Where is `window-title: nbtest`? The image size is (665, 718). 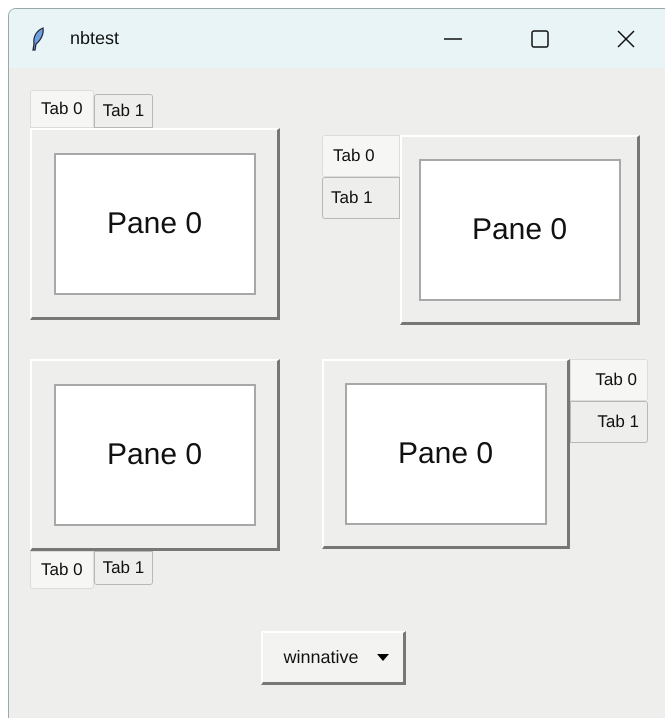 window-title: nbtest is located at coordinates (95, 38).